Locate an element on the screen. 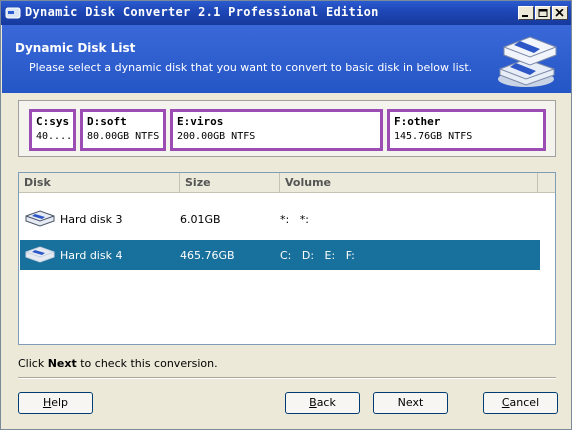  column-header-size: Size is located at coordinates (230, 182).